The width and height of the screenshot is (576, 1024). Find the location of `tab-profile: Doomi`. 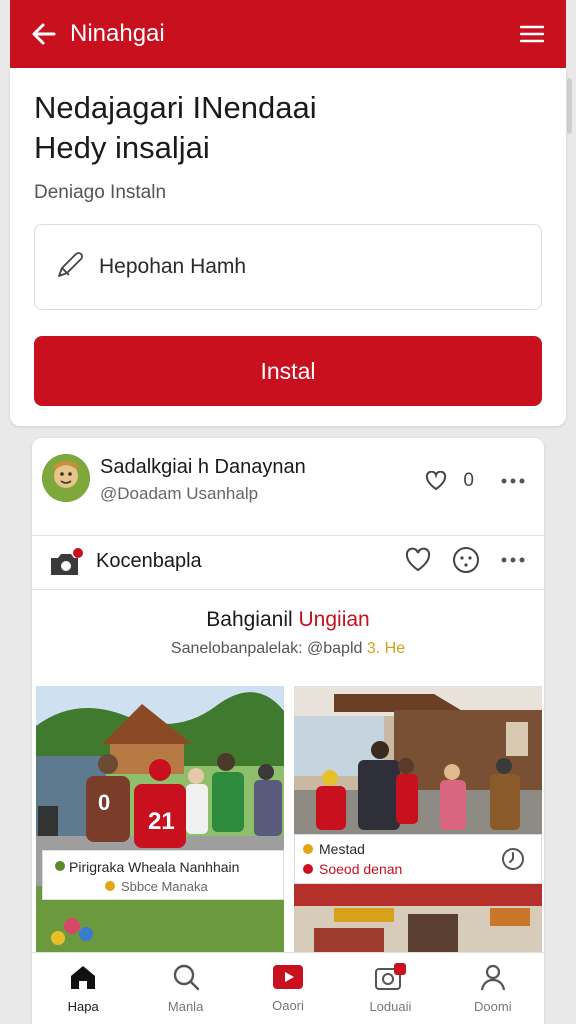

tab-profile: Doomi is located at coordinates (493, 988).